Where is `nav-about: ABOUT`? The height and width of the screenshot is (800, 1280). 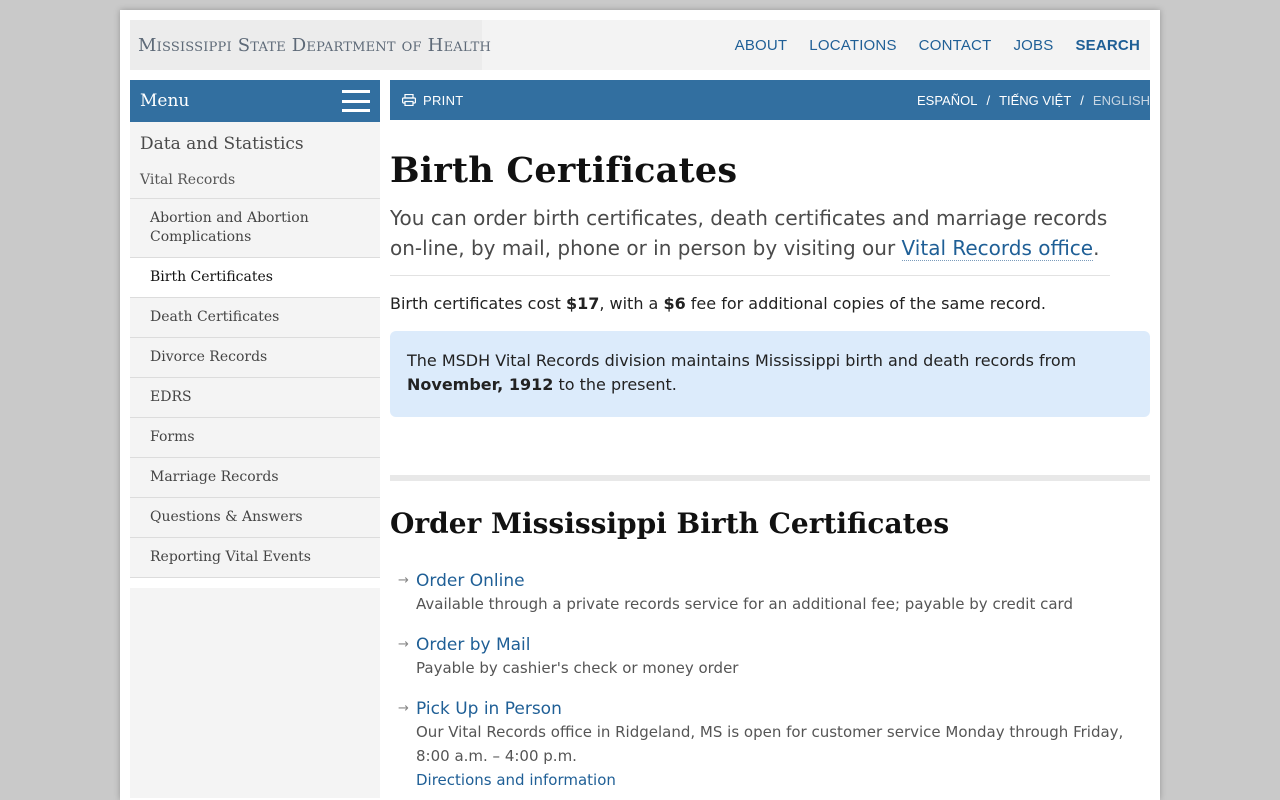 nav-about: ABOUT is located at coordinates (761, 45).